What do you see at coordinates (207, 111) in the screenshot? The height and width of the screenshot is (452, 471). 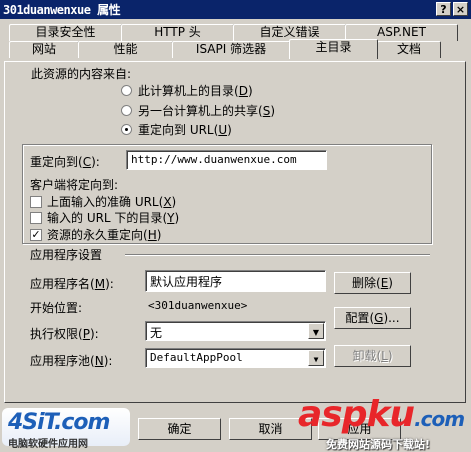 I see `radio-network-share-label: 另一台计算机上的共享(S)` at bounding box center [207, 111].